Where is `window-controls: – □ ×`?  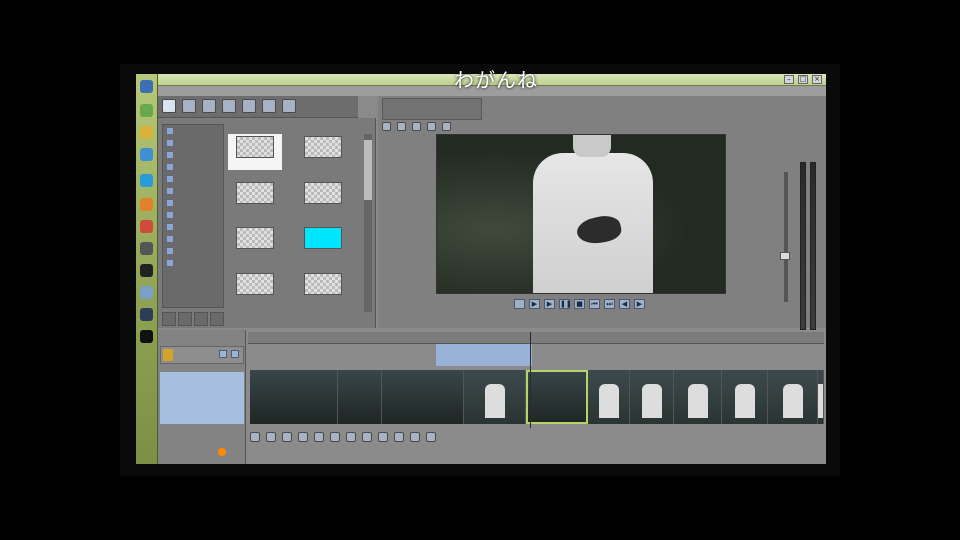 window-controls: – □ × is located at coordinates (803, 79).